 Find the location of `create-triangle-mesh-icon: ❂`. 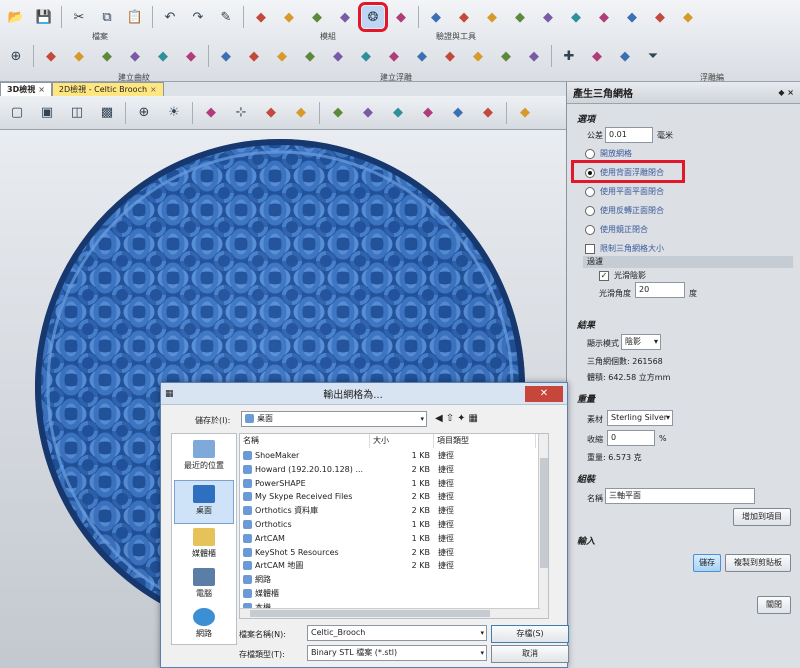

create-triangle-mesh-icon: ❂ is located at coordinates (373, 17).